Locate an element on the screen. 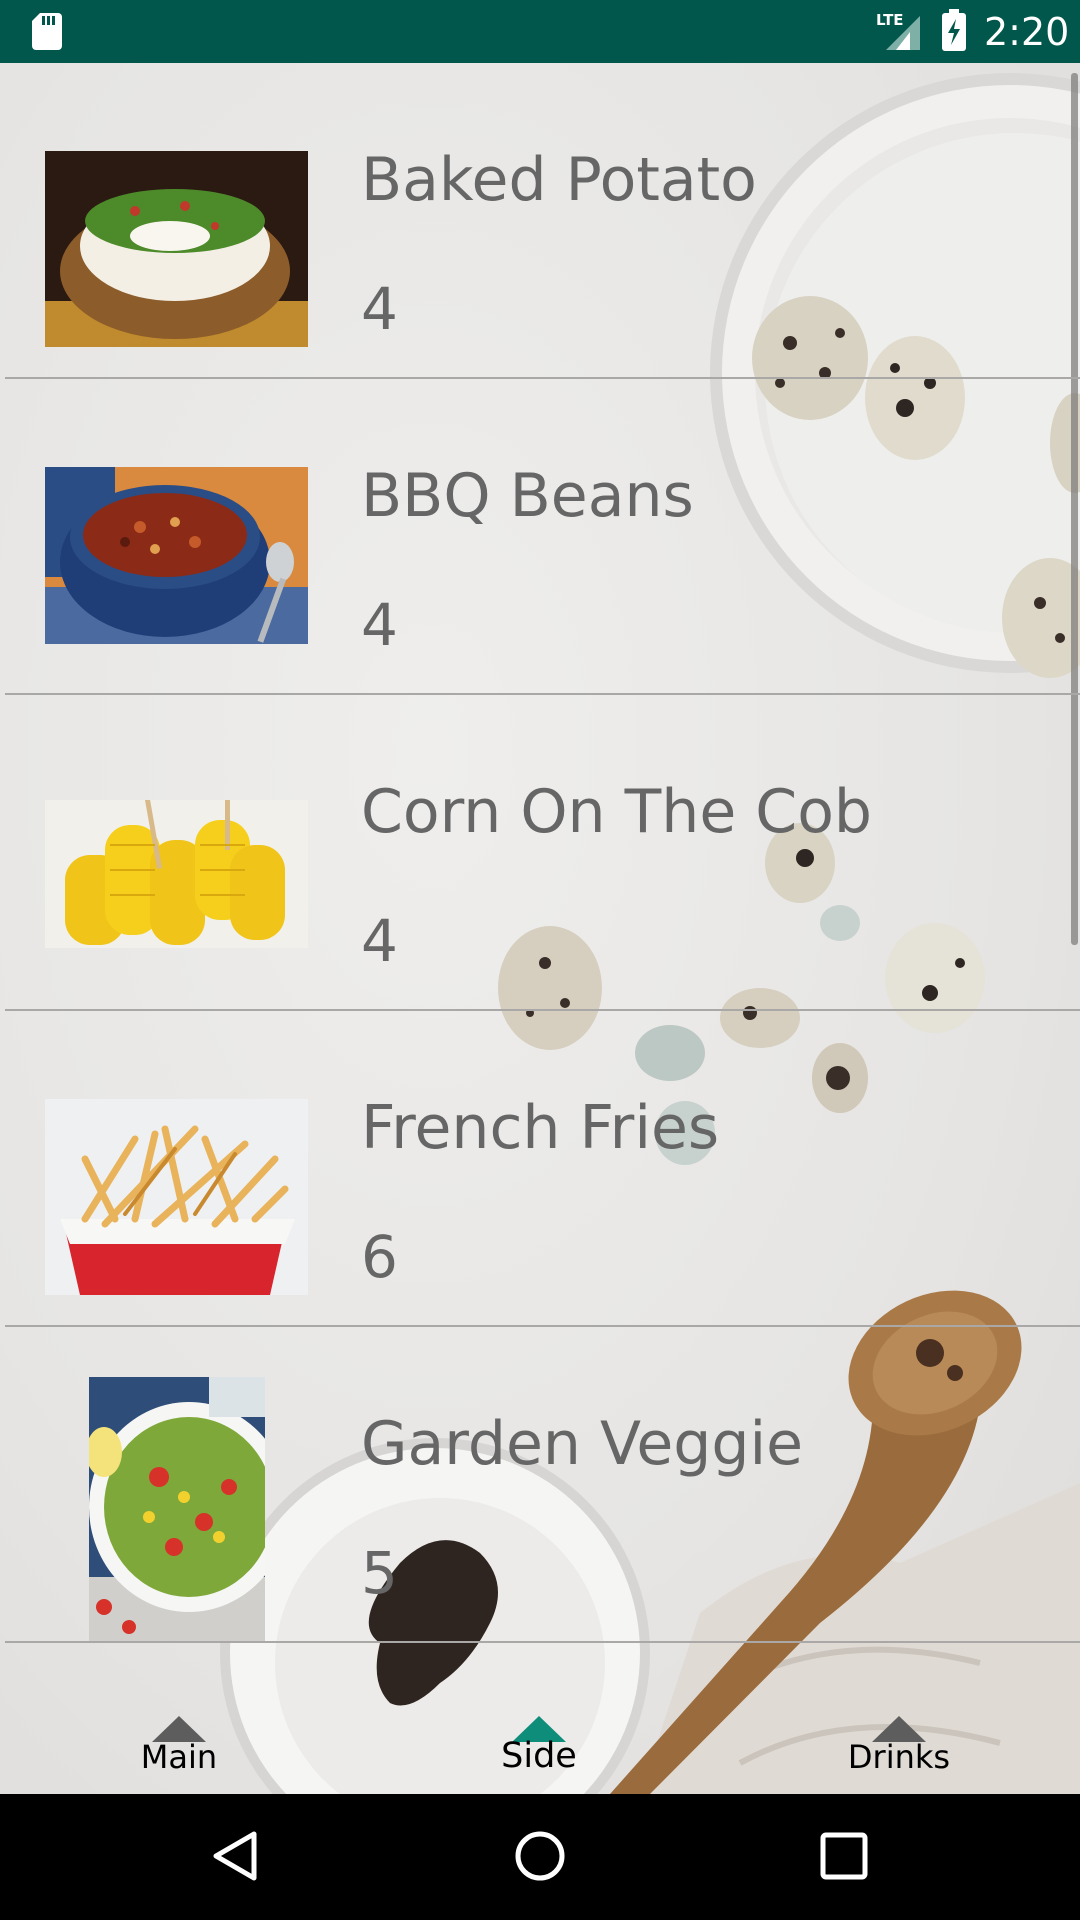 The width and height of the screenshot is (1080, 1920). navigation-bar is located at coordinates (540, 1857).